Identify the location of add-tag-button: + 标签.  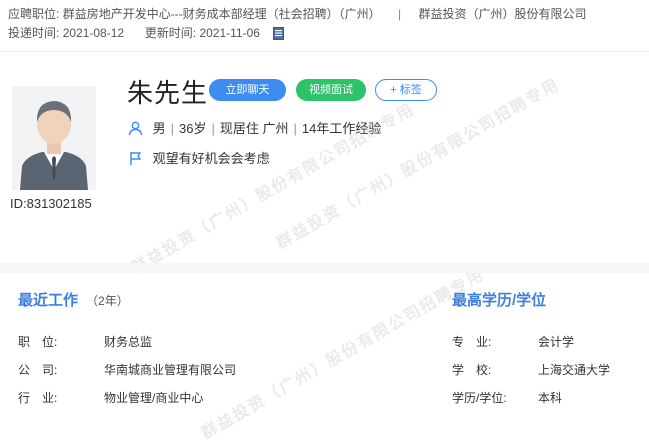
(406, 90).